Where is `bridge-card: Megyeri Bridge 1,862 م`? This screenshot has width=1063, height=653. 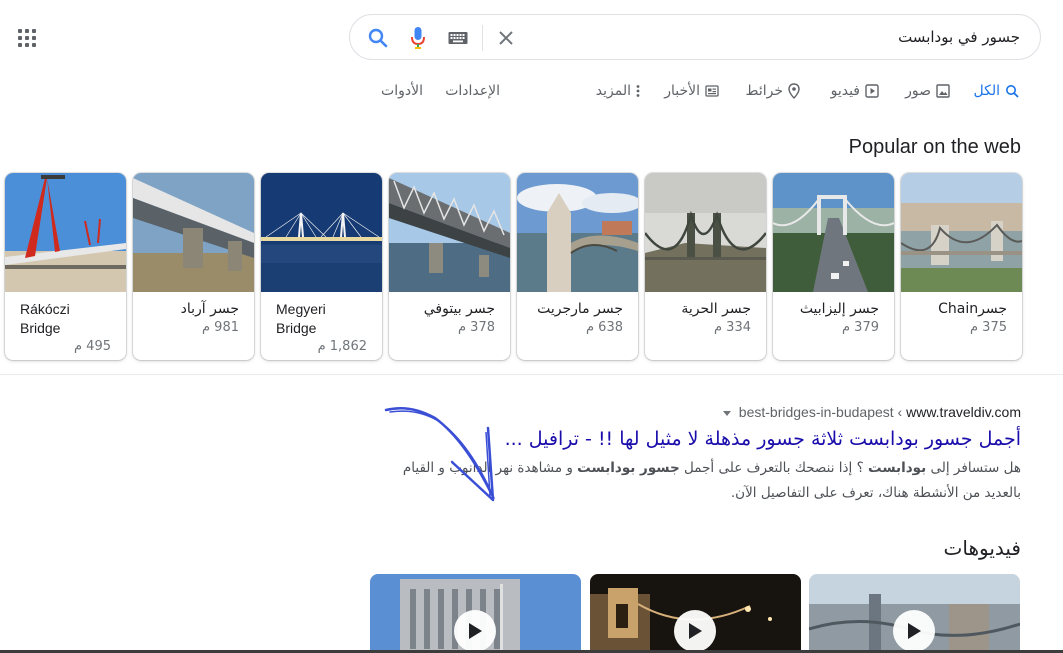
bridge-card: Megyeri Bridge 1,862 م is located at coordinates (321, 266).